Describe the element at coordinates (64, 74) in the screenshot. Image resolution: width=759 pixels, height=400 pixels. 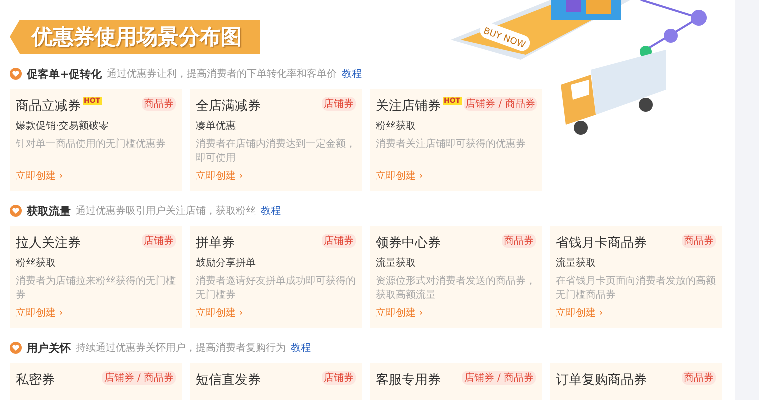
I see `section-title: 促客单+促转化` at that location.